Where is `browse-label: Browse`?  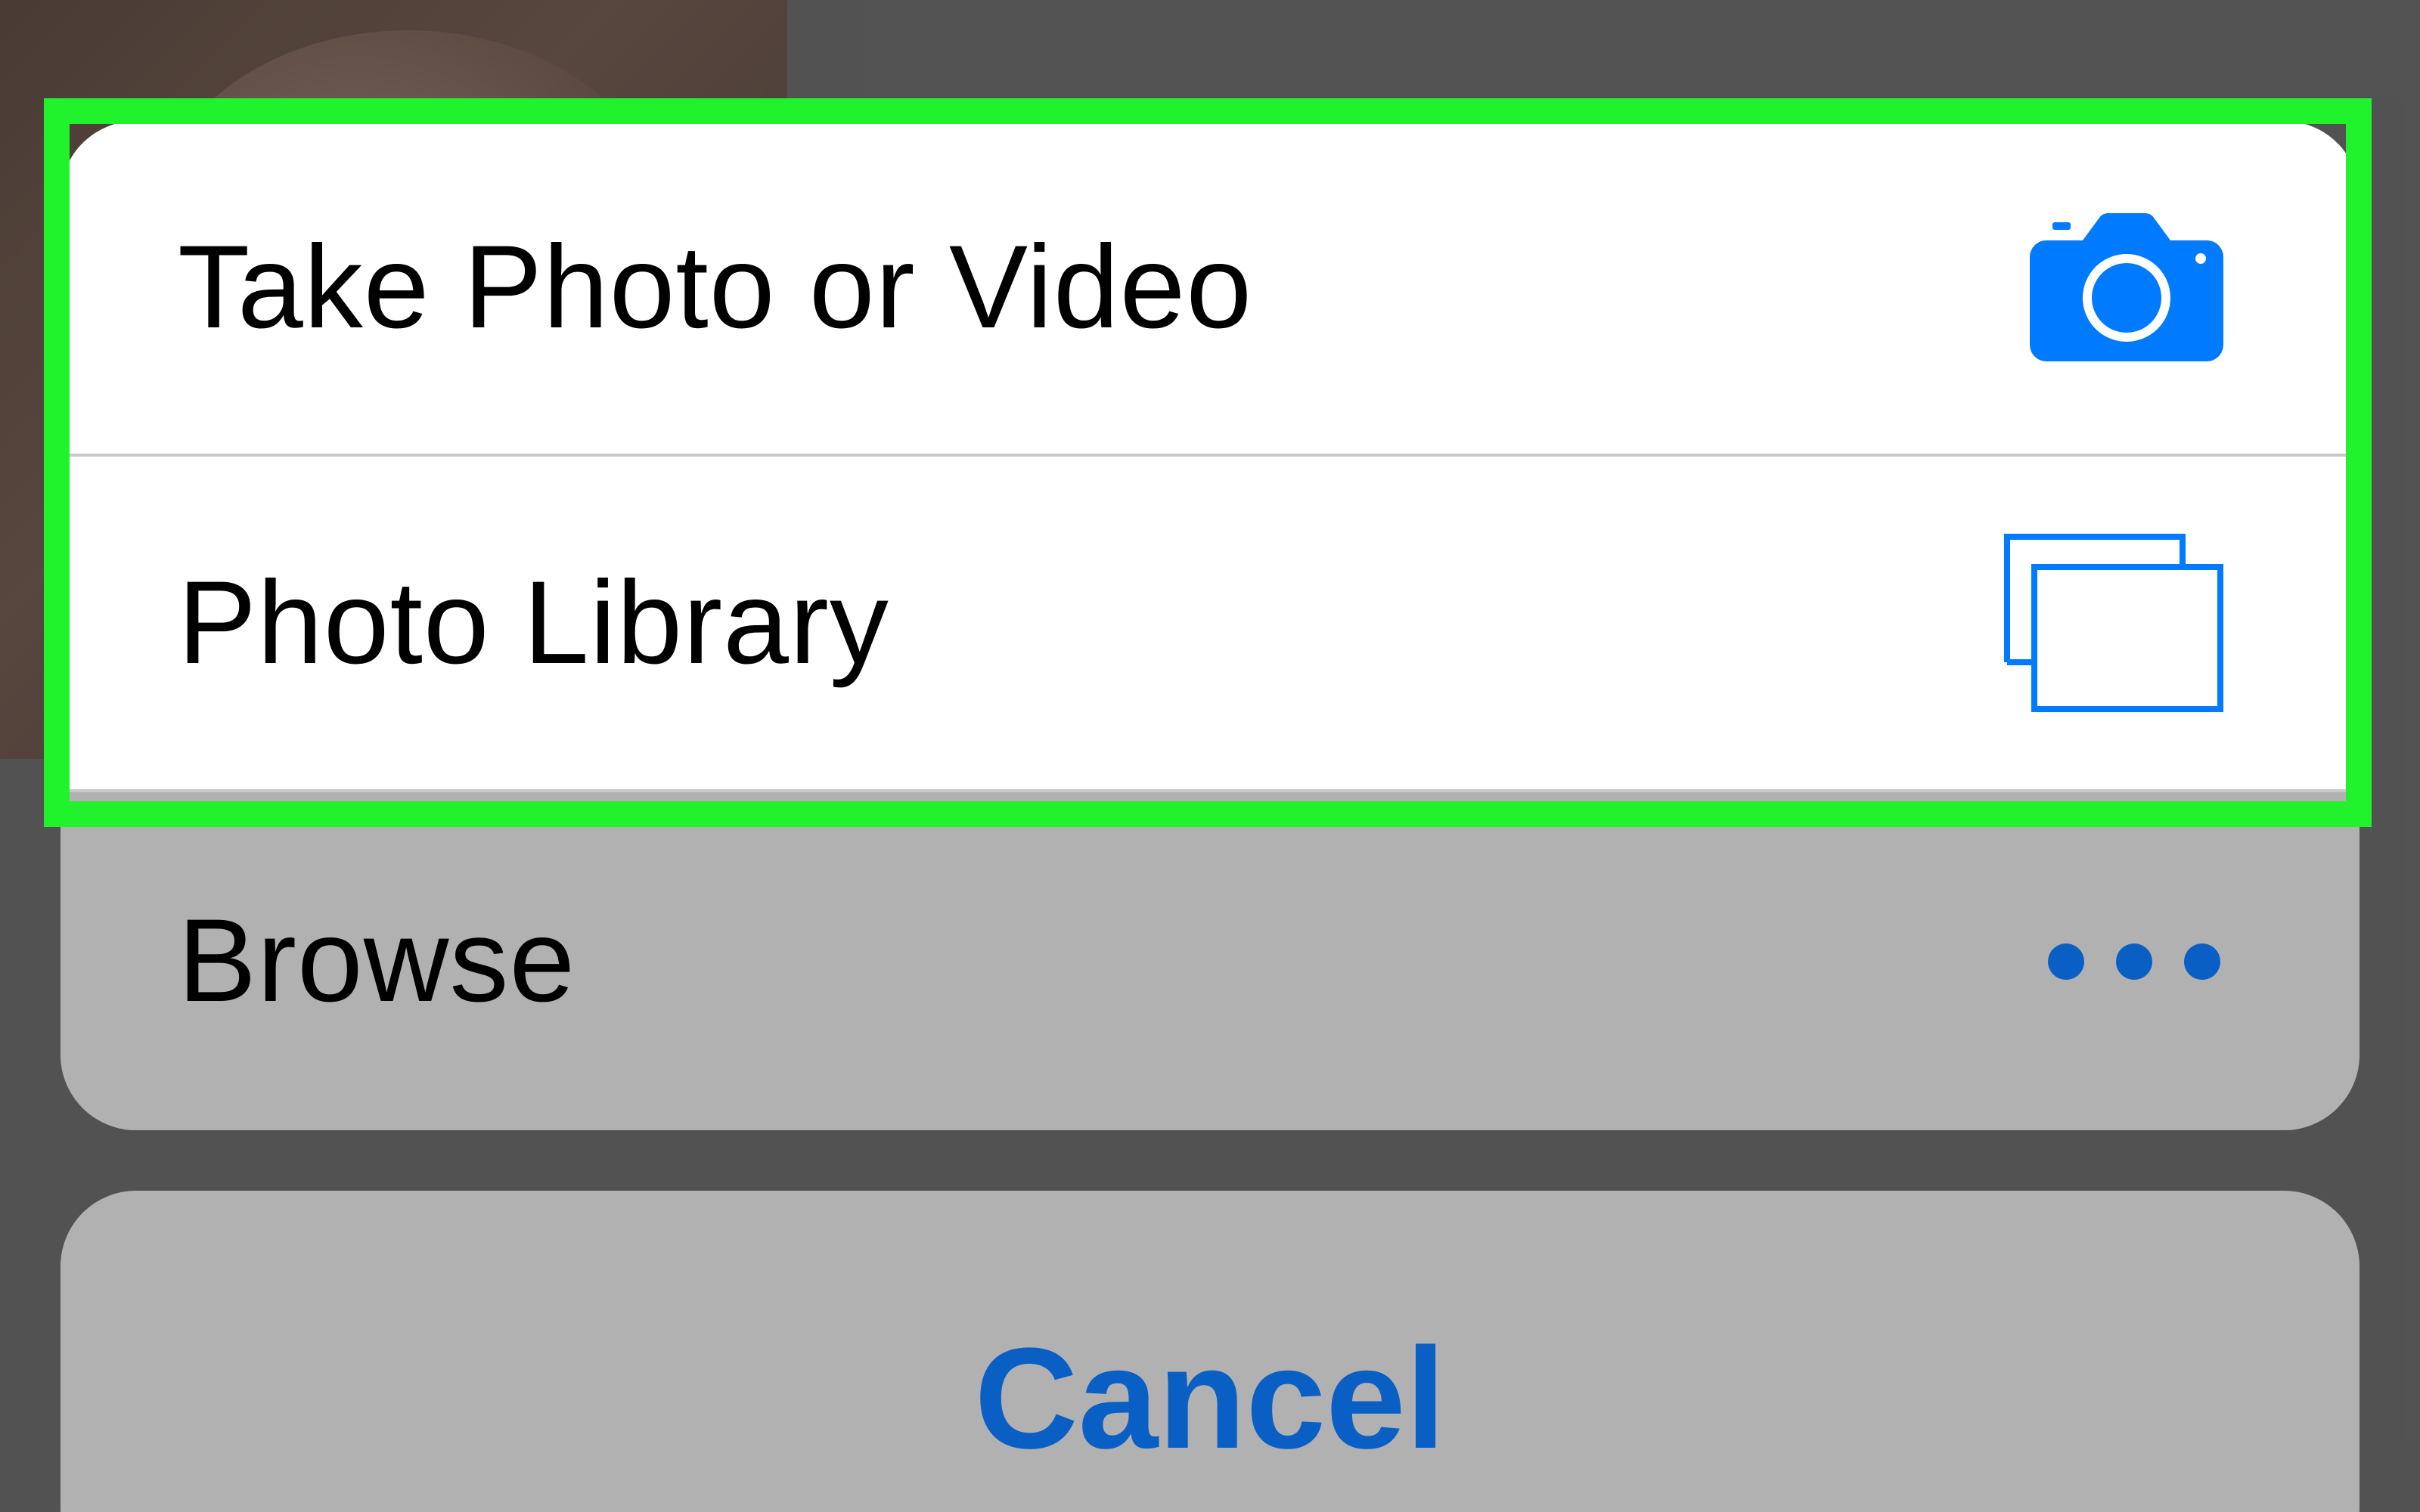
browse-label: Browse is located at coordinates (377, 961).